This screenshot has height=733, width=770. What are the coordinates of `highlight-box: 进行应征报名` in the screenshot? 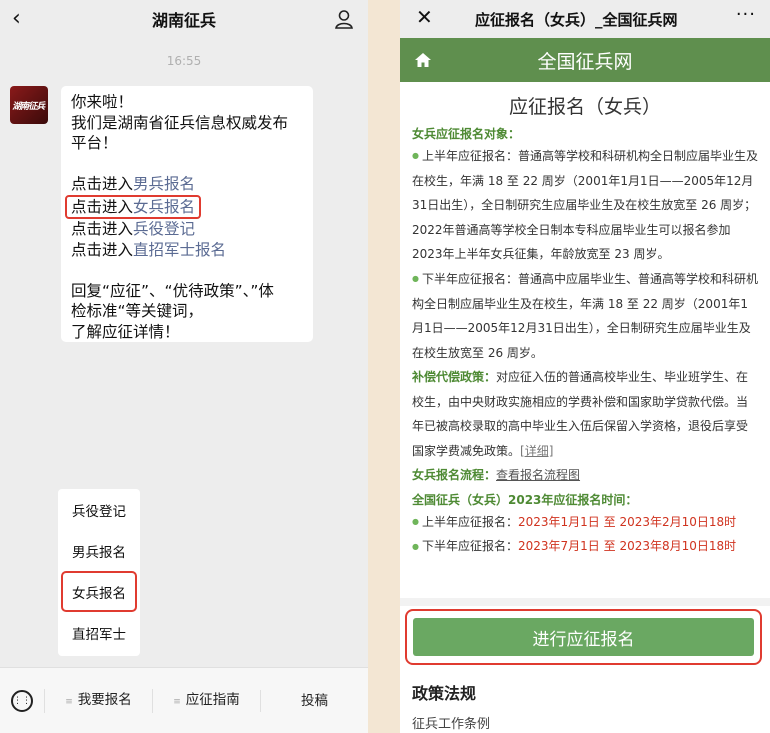 It's located at (583, 637).